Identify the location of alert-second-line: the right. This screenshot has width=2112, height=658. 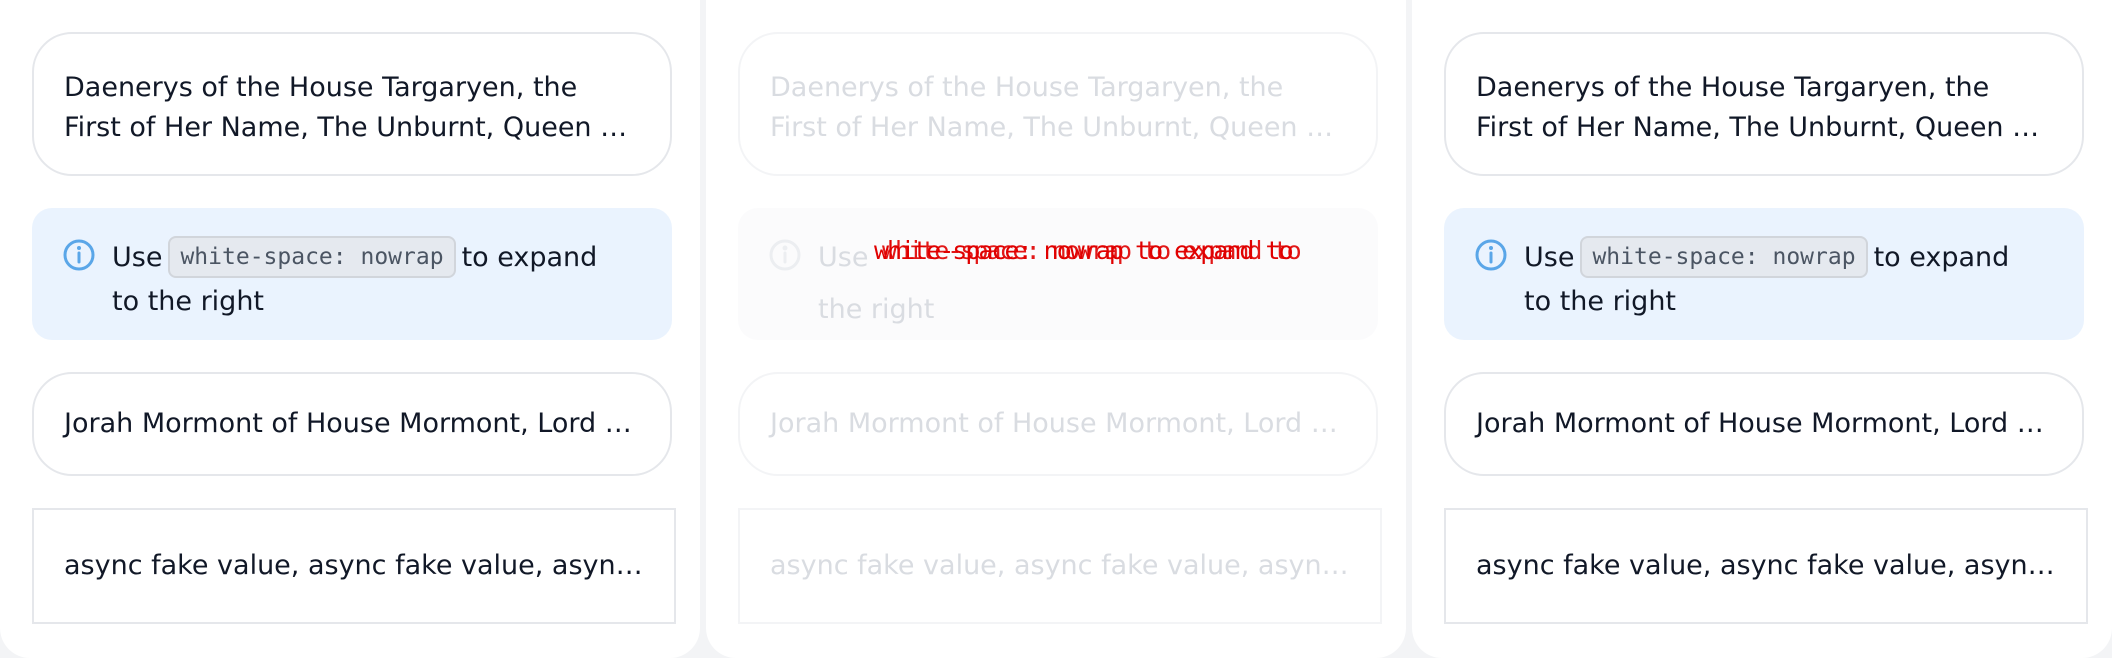
(876, 309).